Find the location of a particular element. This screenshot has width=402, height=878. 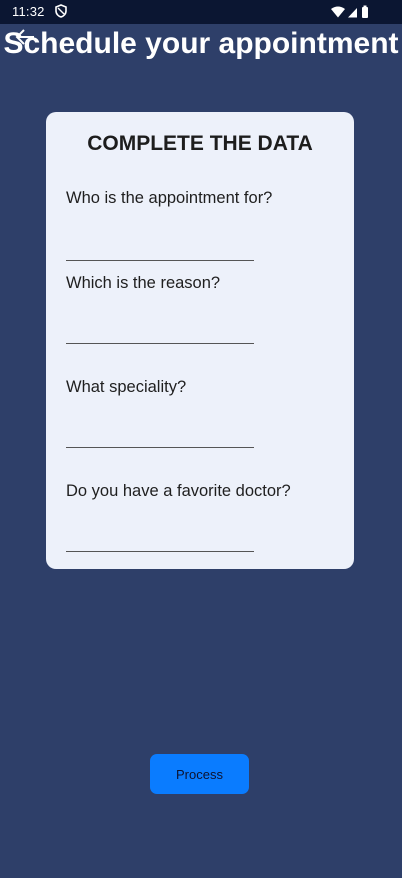

signal-icon is located at coordinates (352, 13).